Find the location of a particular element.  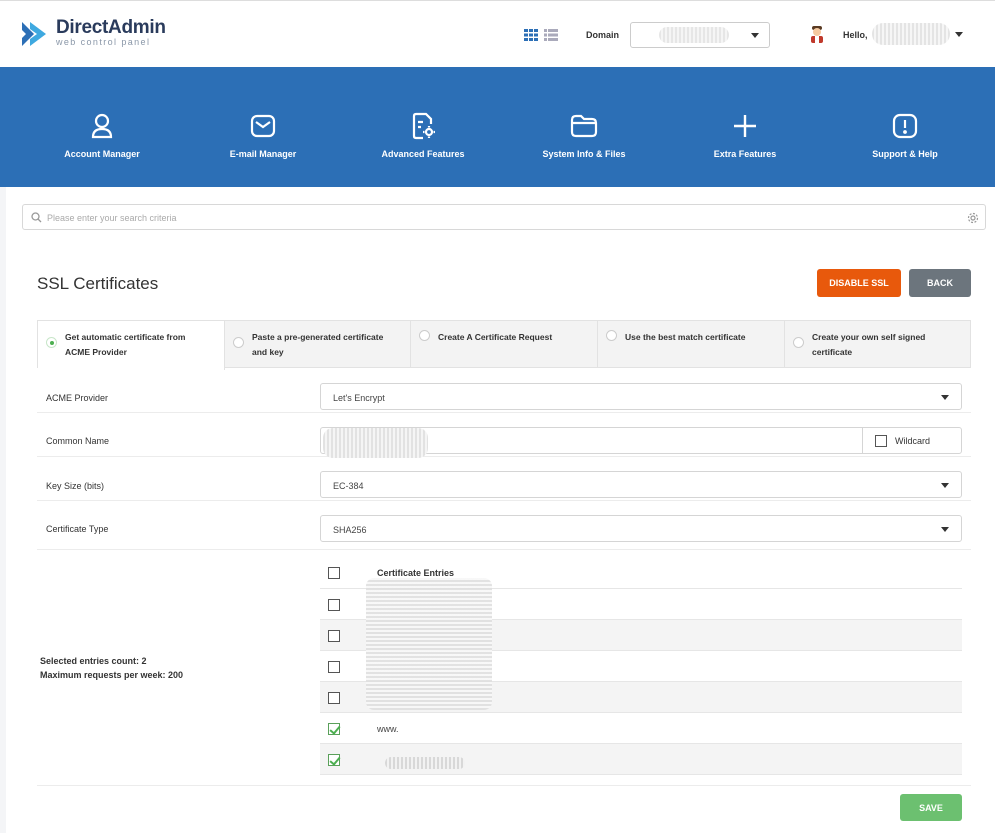

select-value: SHA256 is located at coordinates (350, 530).